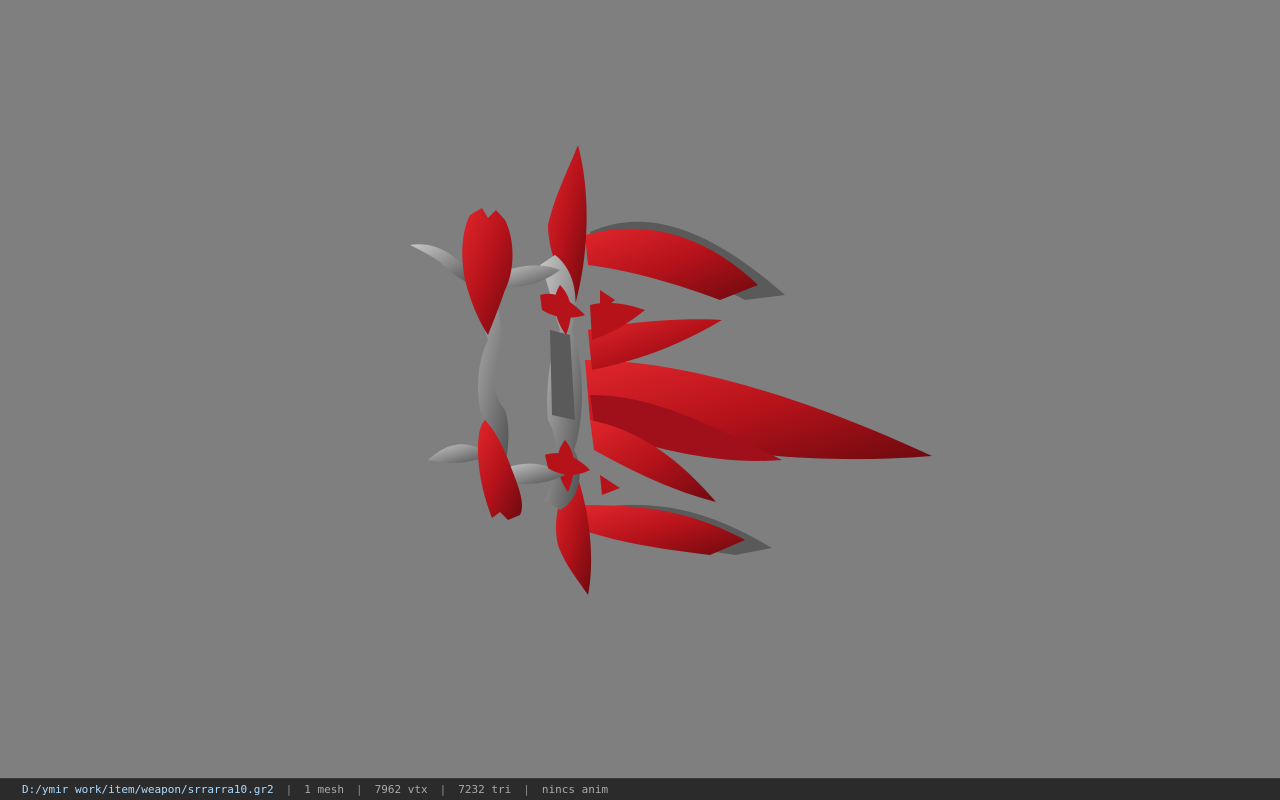  Describe the element at coordinates (401, 789) in the screenshot. I see `vertex-count: 7962 vtx` at that location.